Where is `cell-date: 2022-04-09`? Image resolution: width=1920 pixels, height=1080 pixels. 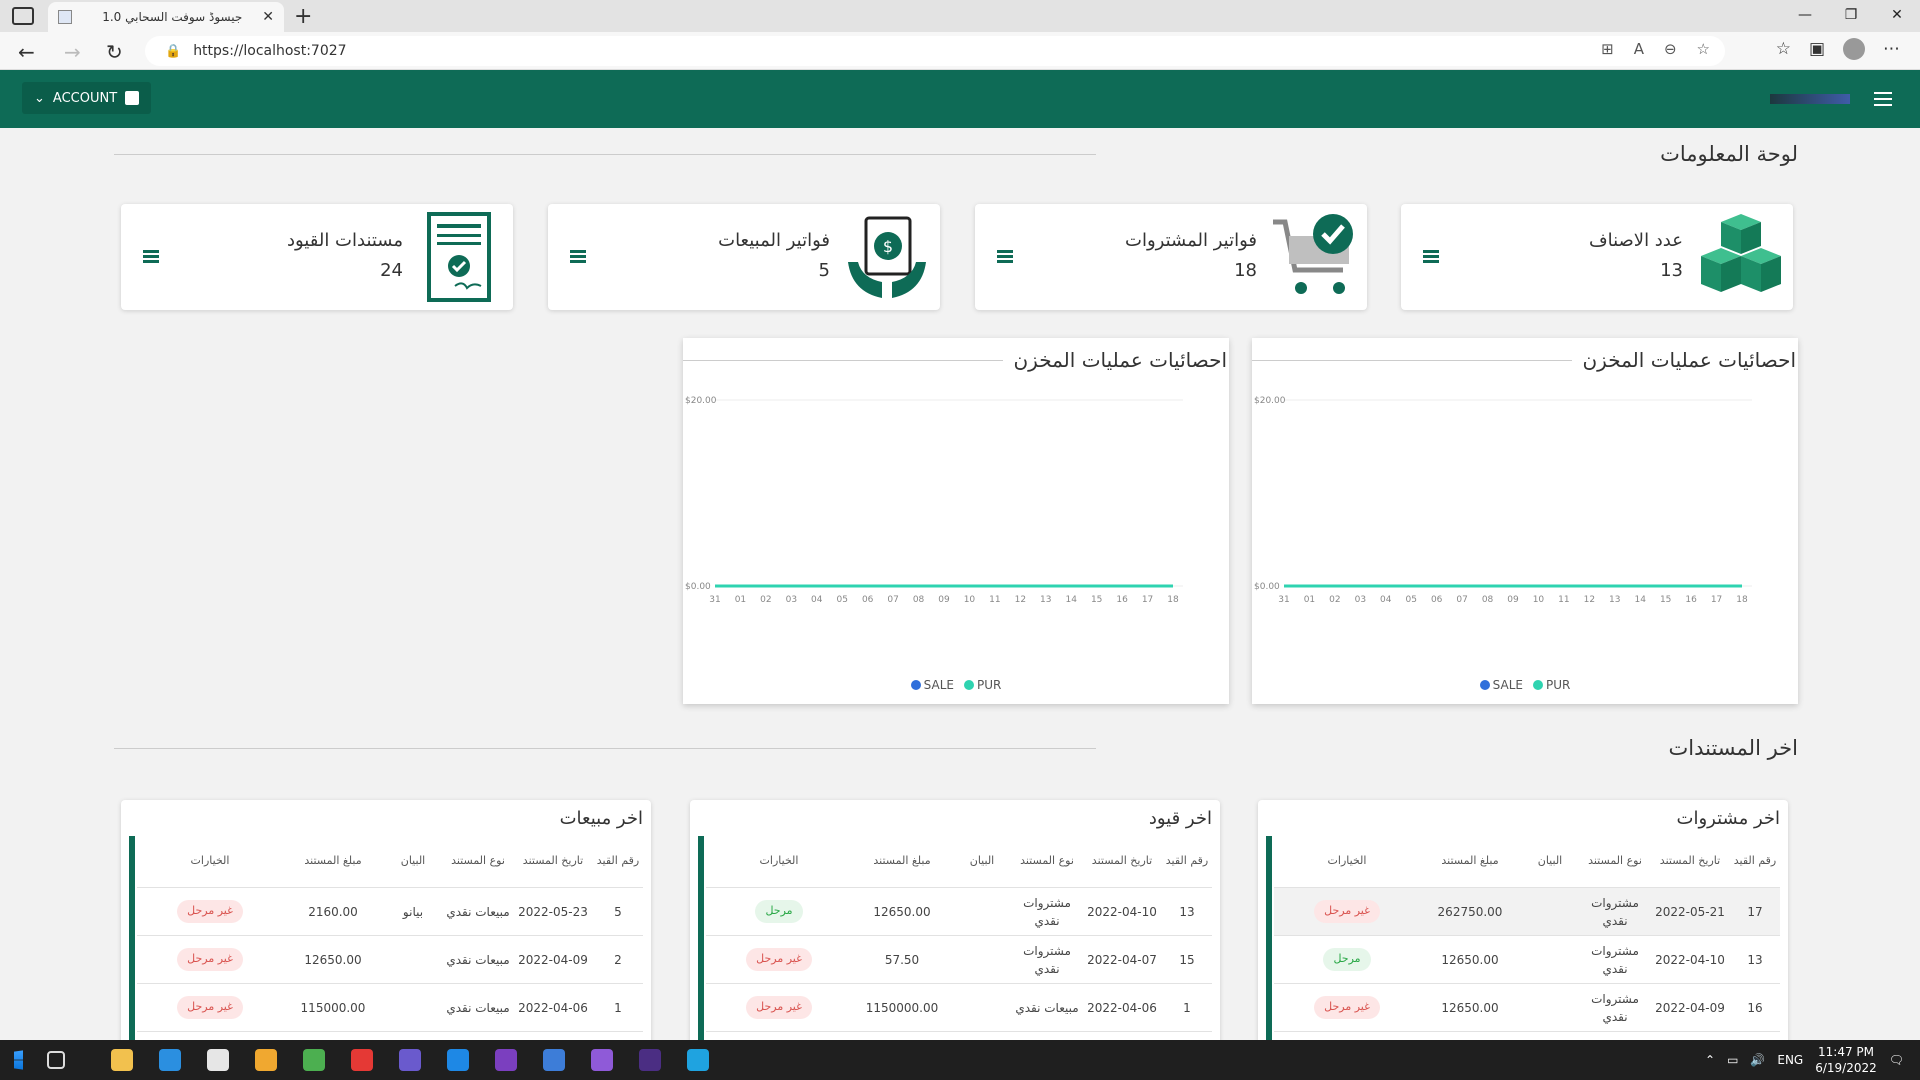
cell-date: 2022-04-09 is located at coordinates (553, 959).